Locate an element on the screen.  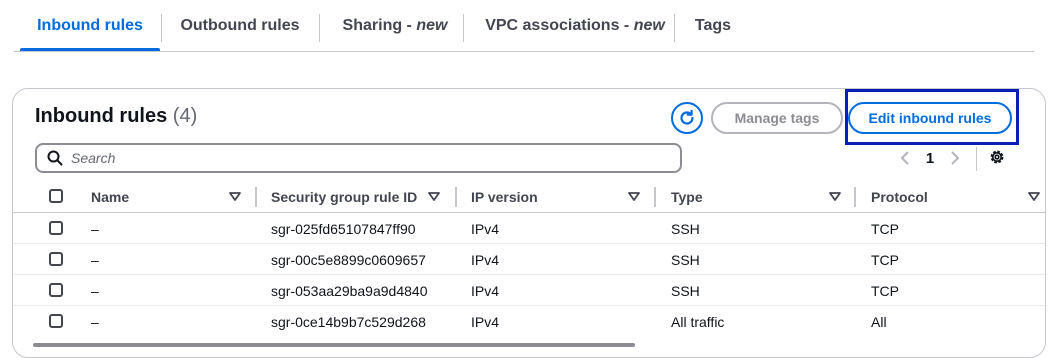
tab-vpc-associations: VPC associations - new is located at coordinates (575, 25).